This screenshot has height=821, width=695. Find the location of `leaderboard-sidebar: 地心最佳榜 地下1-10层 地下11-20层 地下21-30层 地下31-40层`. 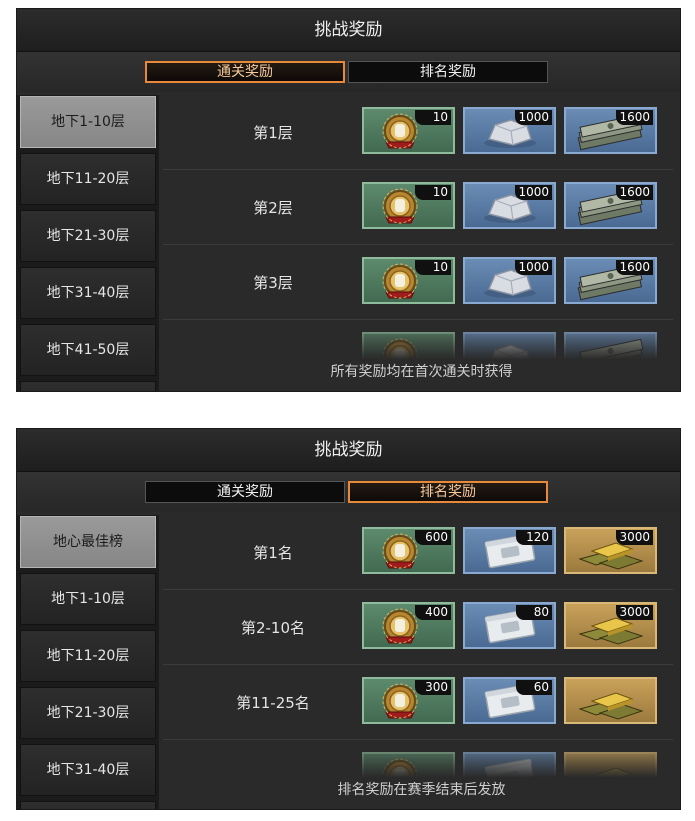

leaderboard-sidebar: 地心最佳榜 地下1-10层 地下11-20层 地下21-30层 地下31-40层 is located at coordinates (88, 662).